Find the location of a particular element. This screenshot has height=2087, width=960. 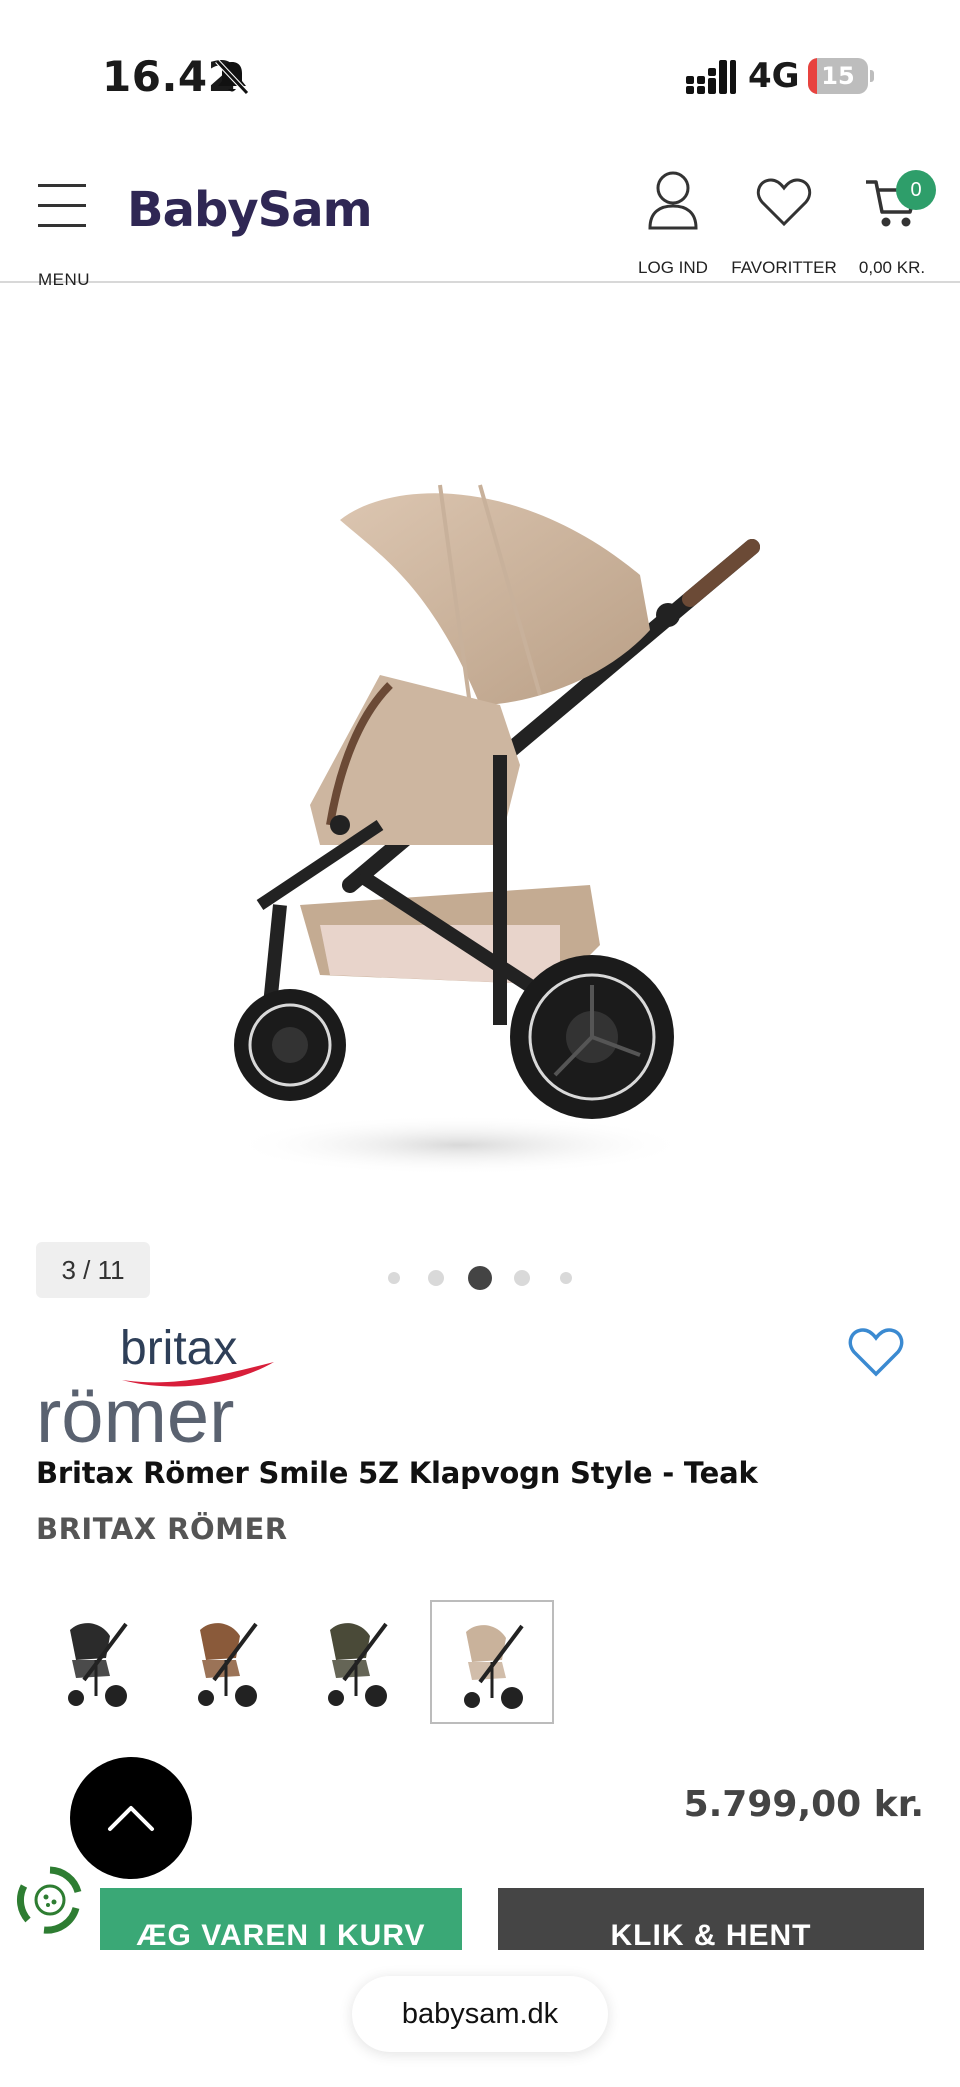

brand-logo-line2: römer is located at coordinates (135, 1412).